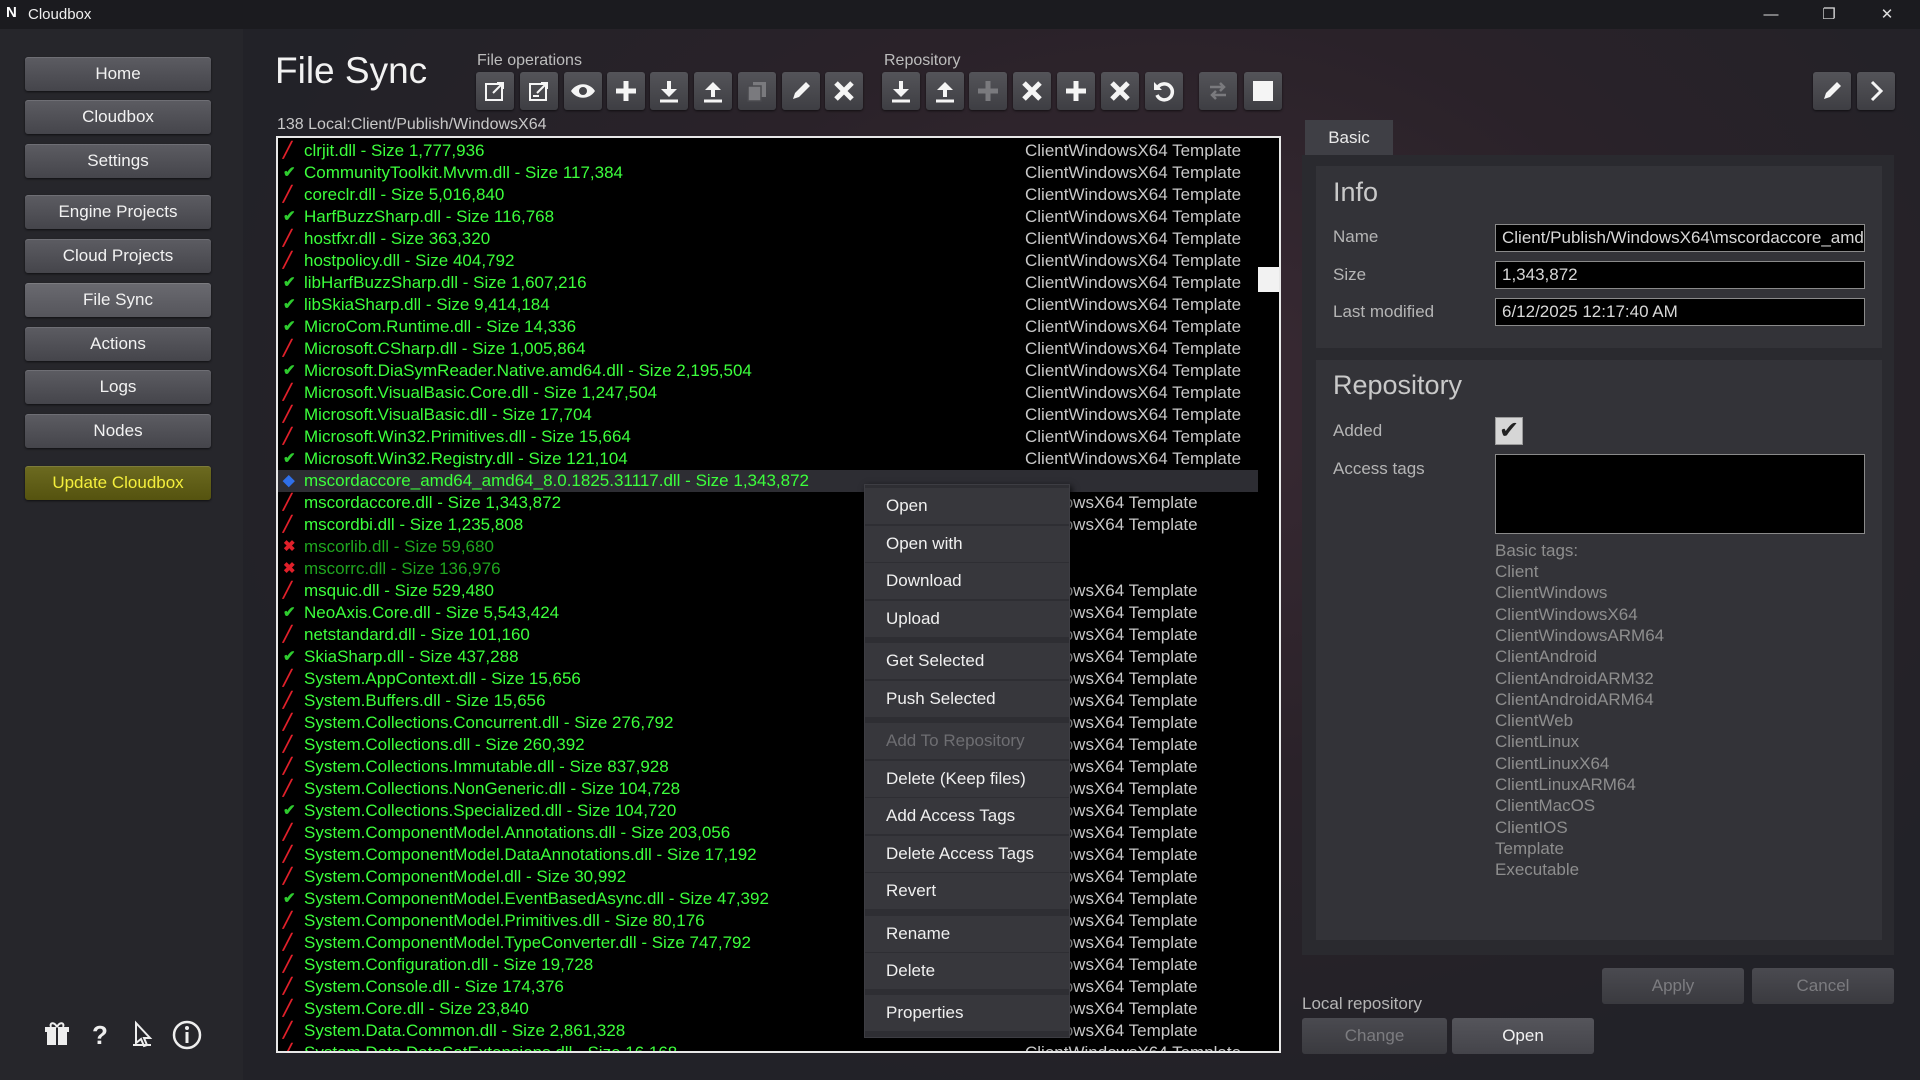  What do you see at coordinates (118, 344) in the screenshot?
I see `sidebar-item-actions: Actions` at bounding box center [118, 344].